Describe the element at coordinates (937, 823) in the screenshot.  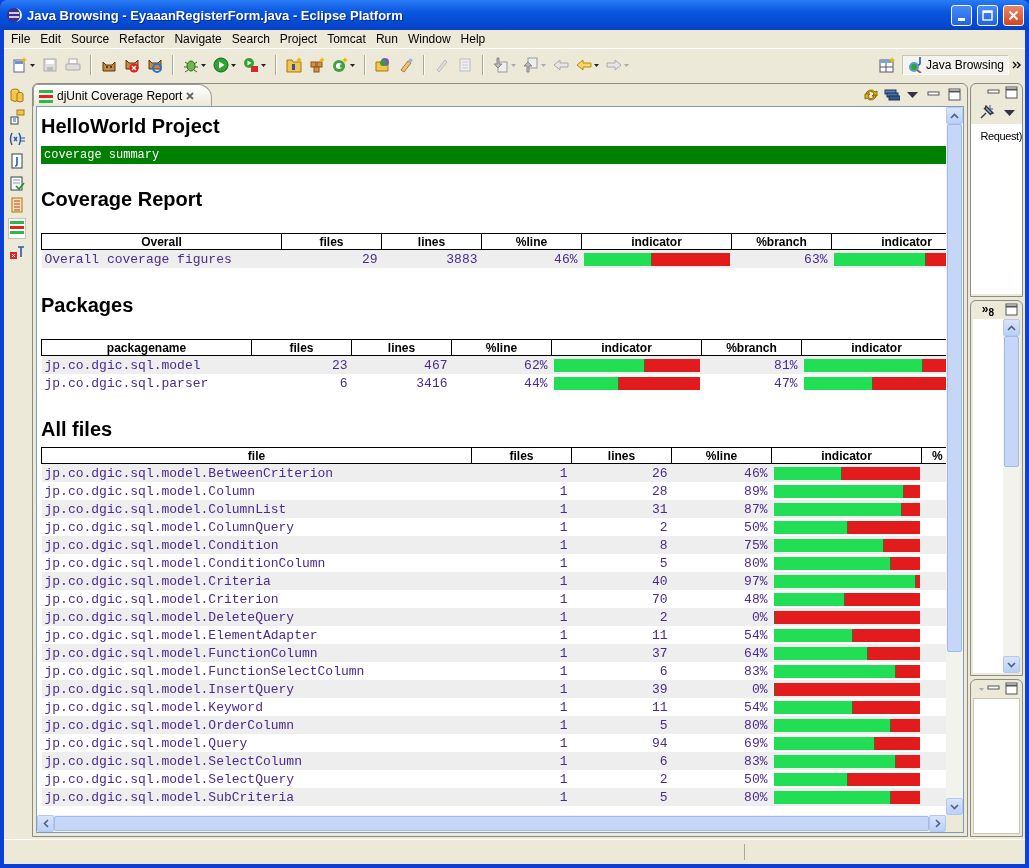
I see `scroll-right-button` at that location.